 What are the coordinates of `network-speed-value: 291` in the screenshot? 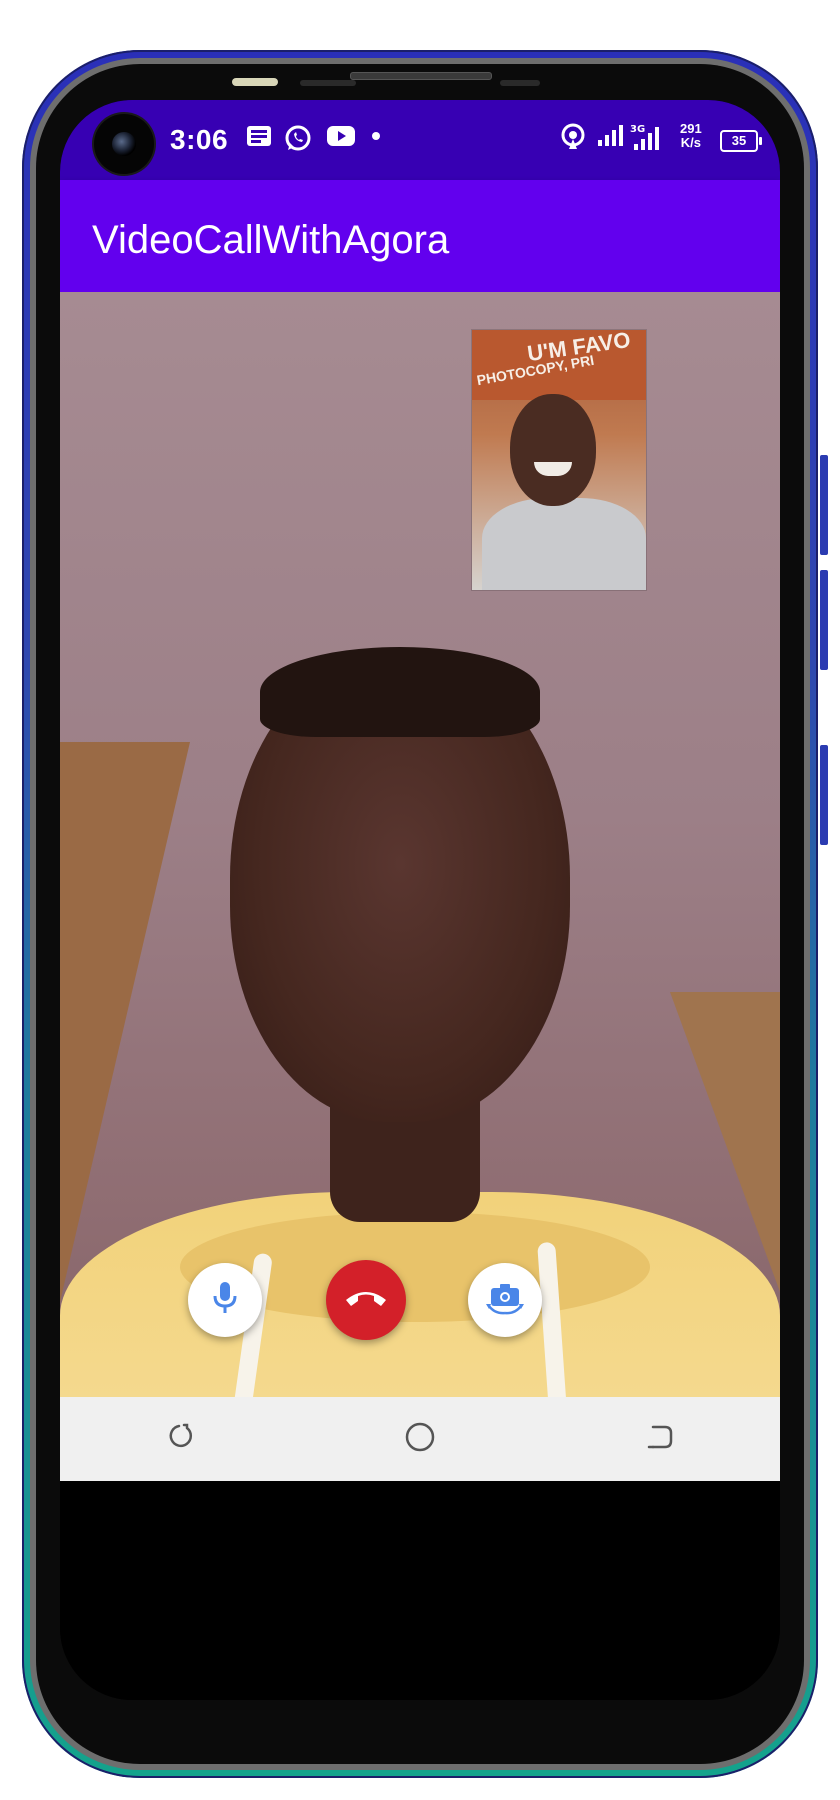 It's located at (691, 128).